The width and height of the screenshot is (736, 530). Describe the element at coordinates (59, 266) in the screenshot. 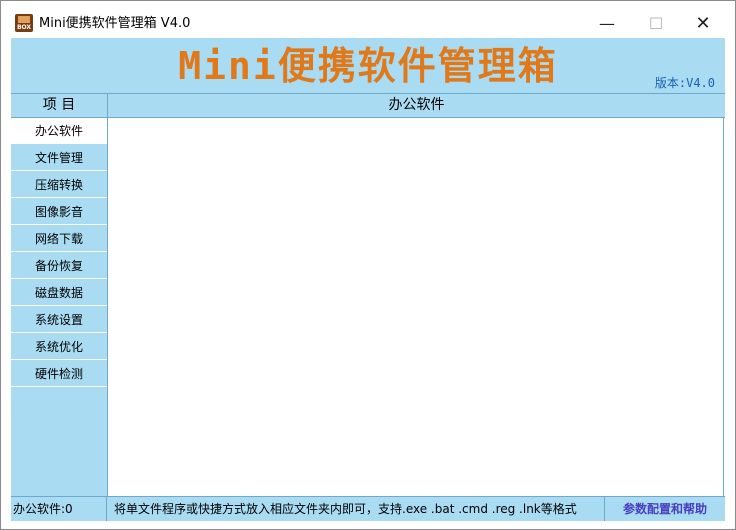

I see `sidebar-item-backup: 备份恢复` at that location.